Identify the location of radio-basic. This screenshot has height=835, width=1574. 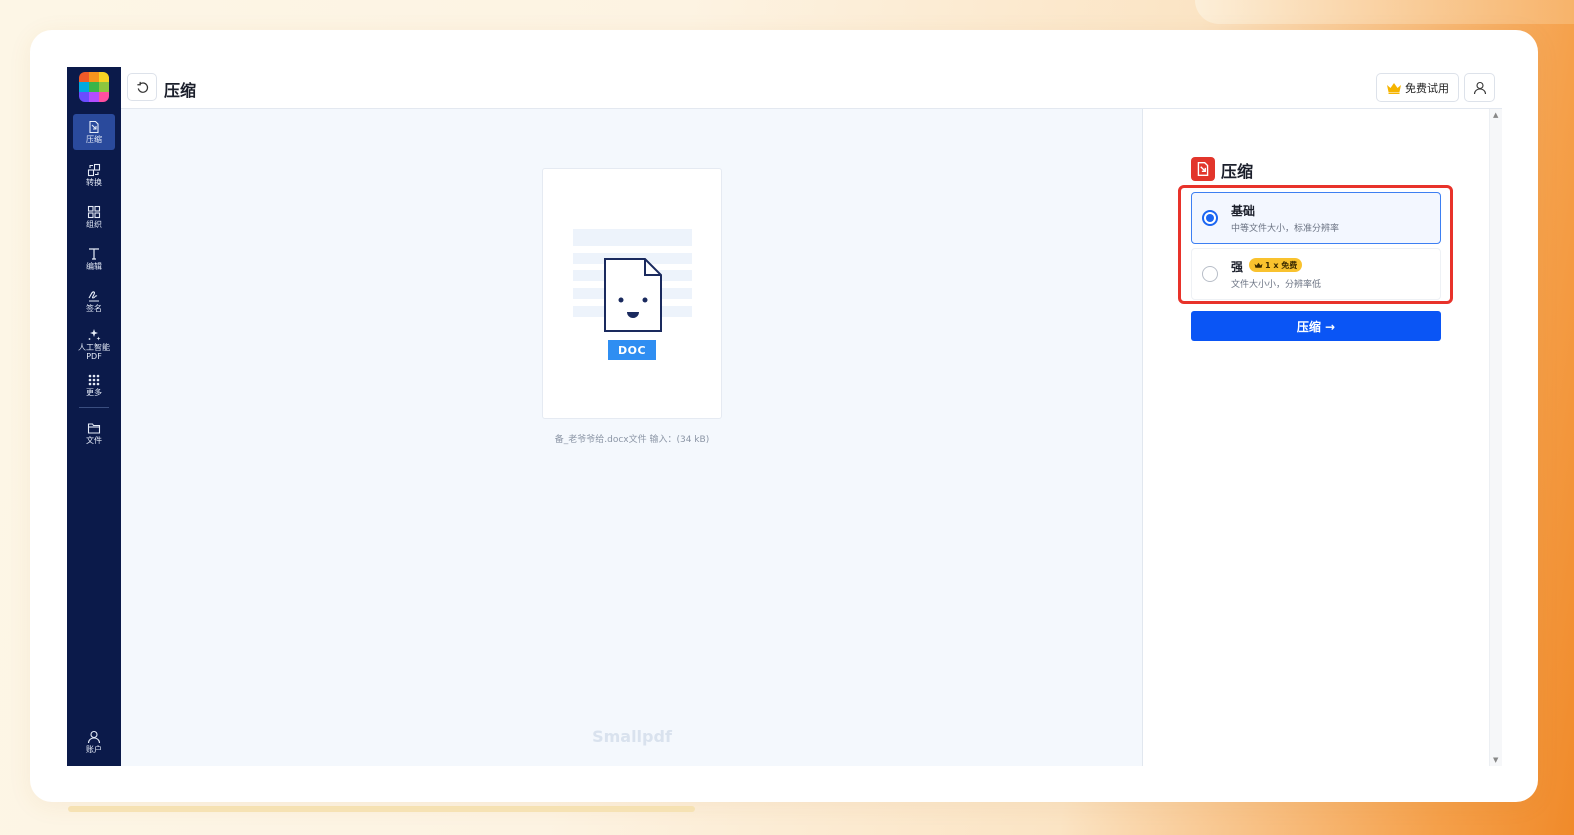
(1210, 218).